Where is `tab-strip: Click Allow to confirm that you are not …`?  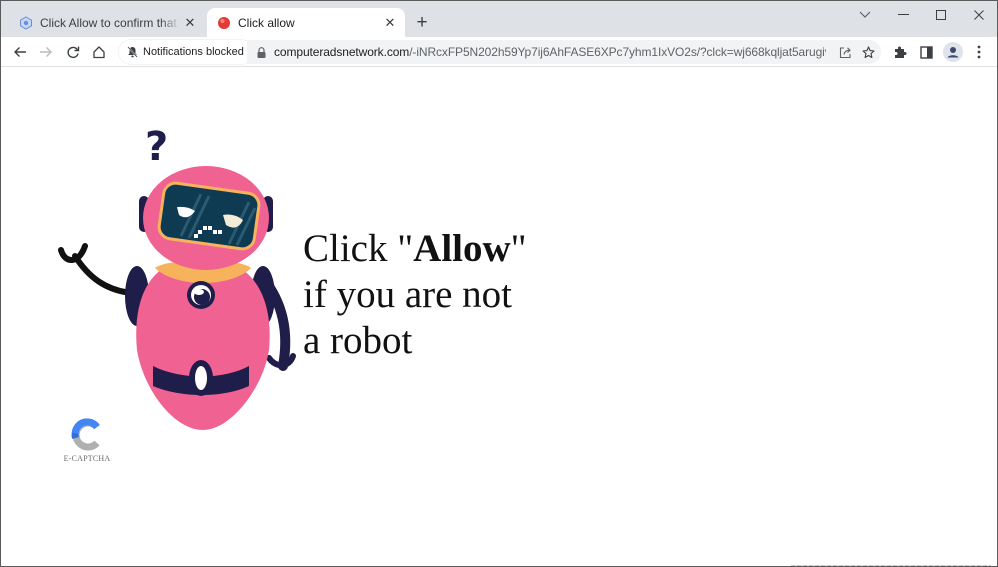 tab-strip: Click Allow to confirm that you are not … is located at coordinates (499, 19).